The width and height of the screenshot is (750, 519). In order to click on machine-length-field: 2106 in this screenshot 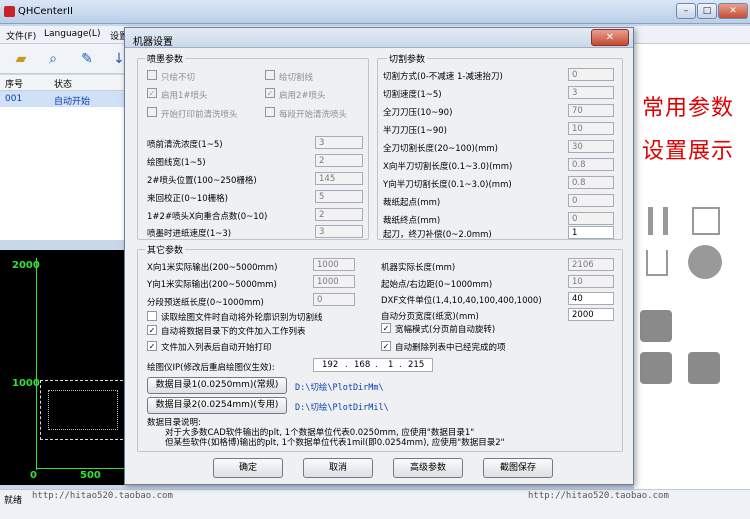, I will do `click(591, 264)`.